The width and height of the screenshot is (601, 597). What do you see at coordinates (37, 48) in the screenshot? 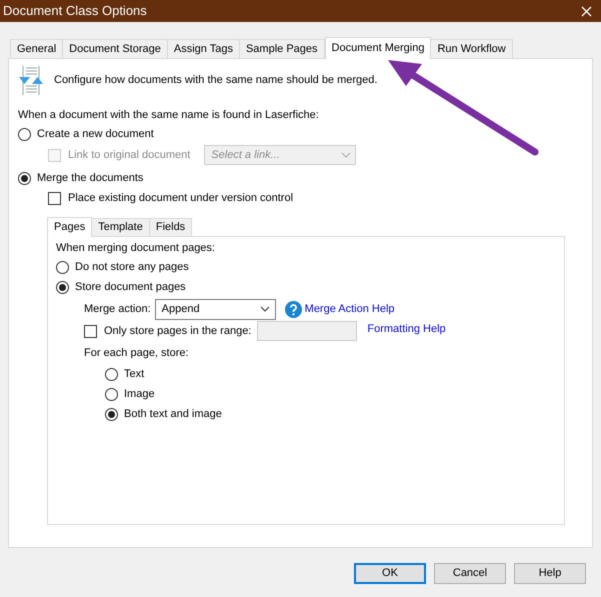
I see `tab: General` at bounding box center [37, 48].